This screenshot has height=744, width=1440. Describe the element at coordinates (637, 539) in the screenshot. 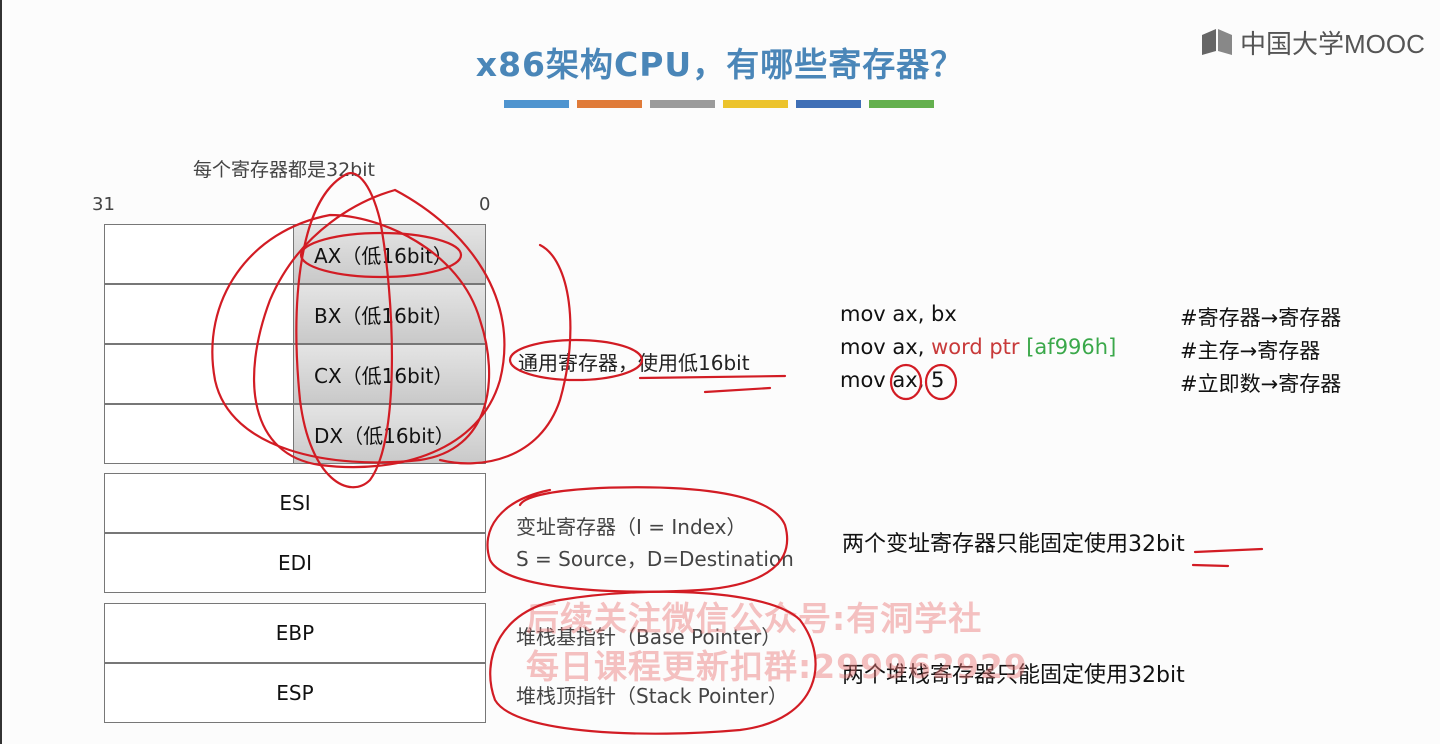

I see `index-note-loop` at that location.